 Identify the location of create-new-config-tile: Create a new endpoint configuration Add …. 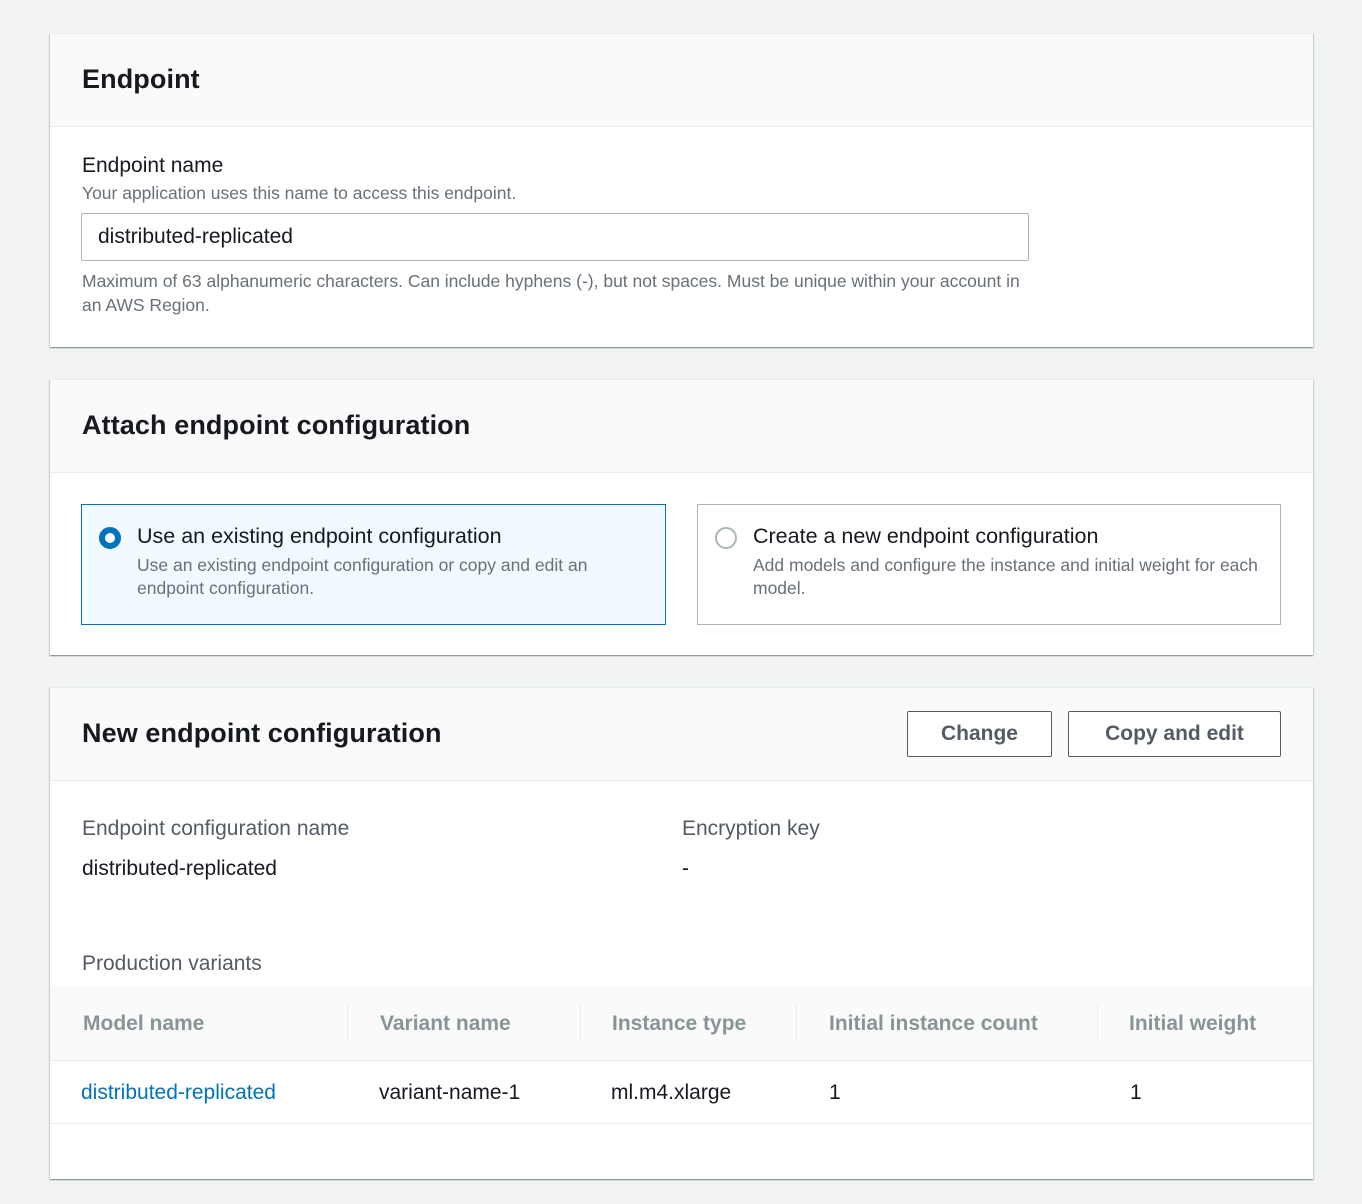
(989, 564).